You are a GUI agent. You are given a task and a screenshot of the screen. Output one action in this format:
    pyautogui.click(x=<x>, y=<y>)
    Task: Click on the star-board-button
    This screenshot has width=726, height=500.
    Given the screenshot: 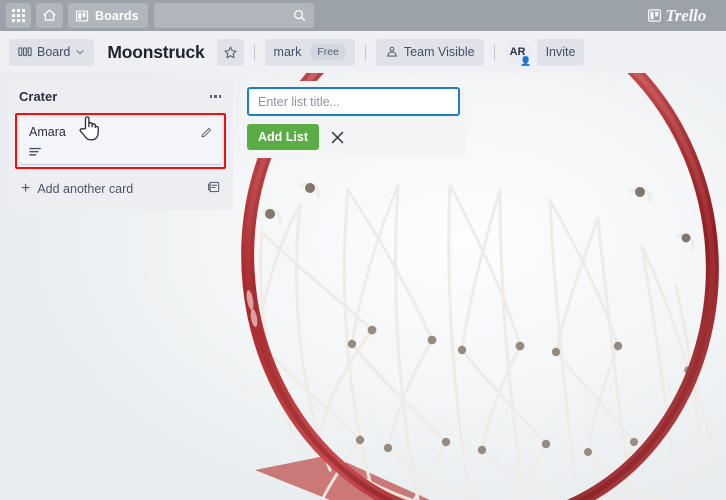 What is the action you would take?
    pyautogui.click(x=230, y=52)
    